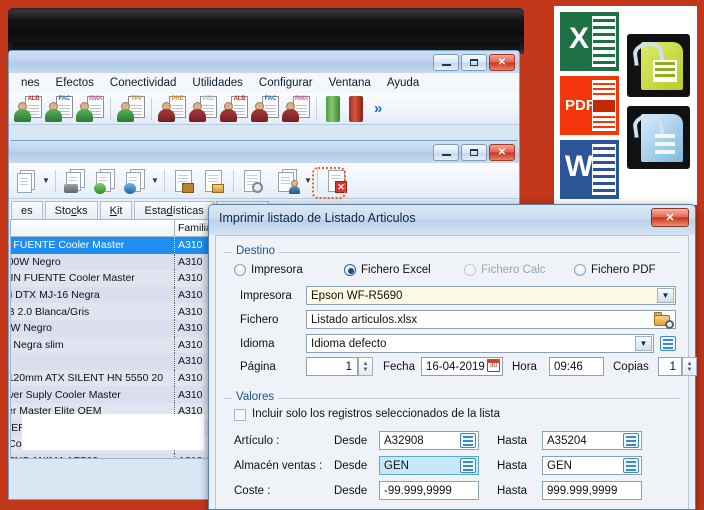  Describe the element at coordinates (203, 109) in the screenshot. I see `toolbar-icon-ped-red: PED` at that location.